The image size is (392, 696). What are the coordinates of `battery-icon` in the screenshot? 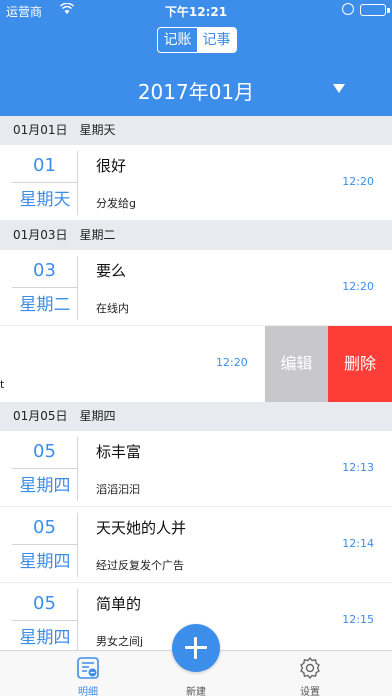 It's located at (373, 10).